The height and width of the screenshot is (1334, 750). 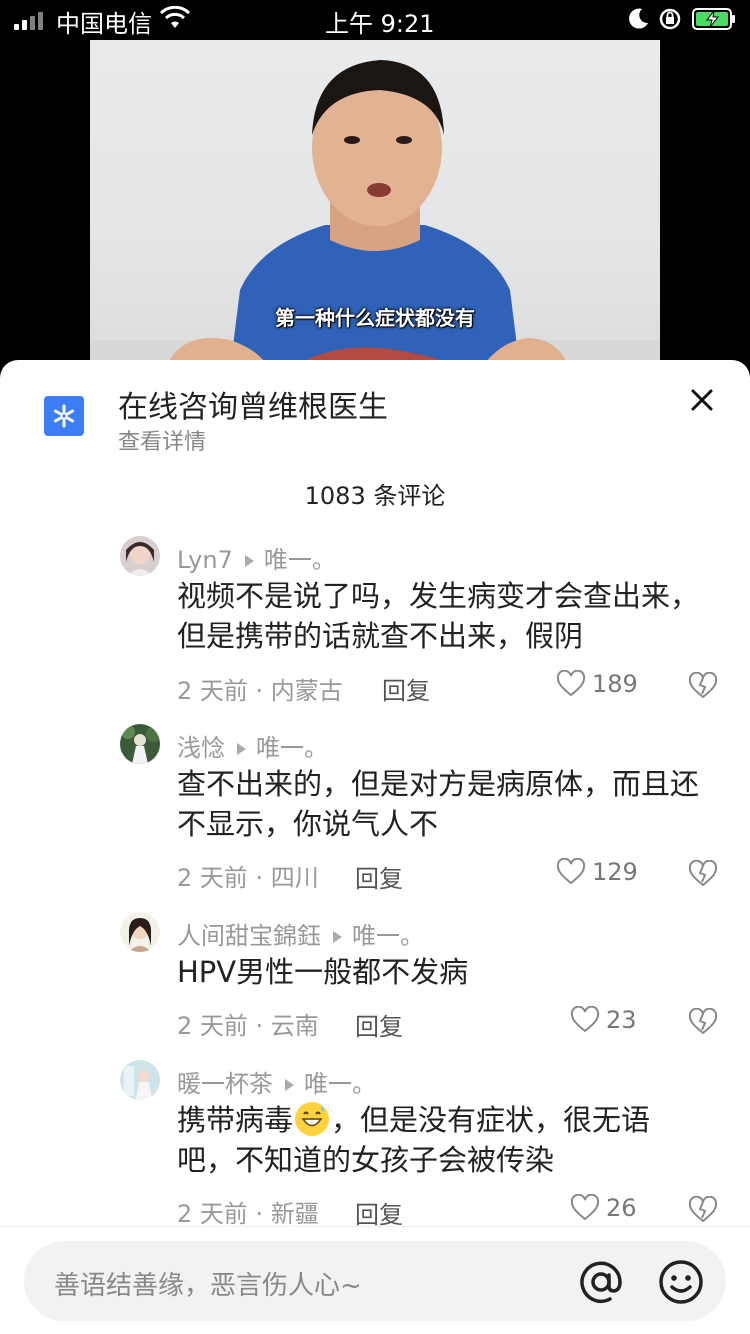 I want to click on status-bar: 中国电信 上午 9:21, so click(x=375, y=20).